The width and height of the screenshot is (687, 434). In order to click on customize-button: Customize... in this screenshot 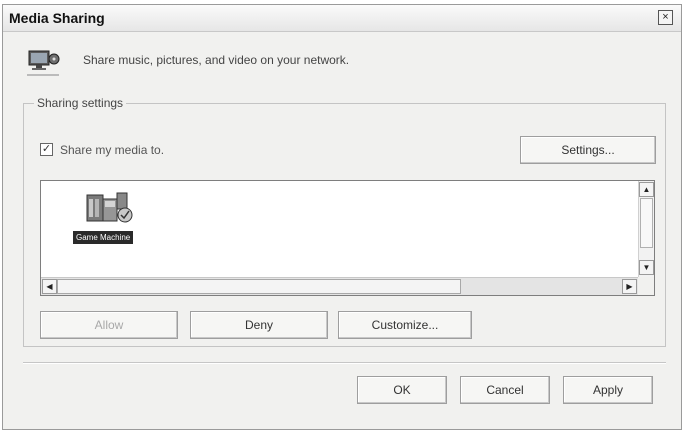, I will do `click(405, 325)`.